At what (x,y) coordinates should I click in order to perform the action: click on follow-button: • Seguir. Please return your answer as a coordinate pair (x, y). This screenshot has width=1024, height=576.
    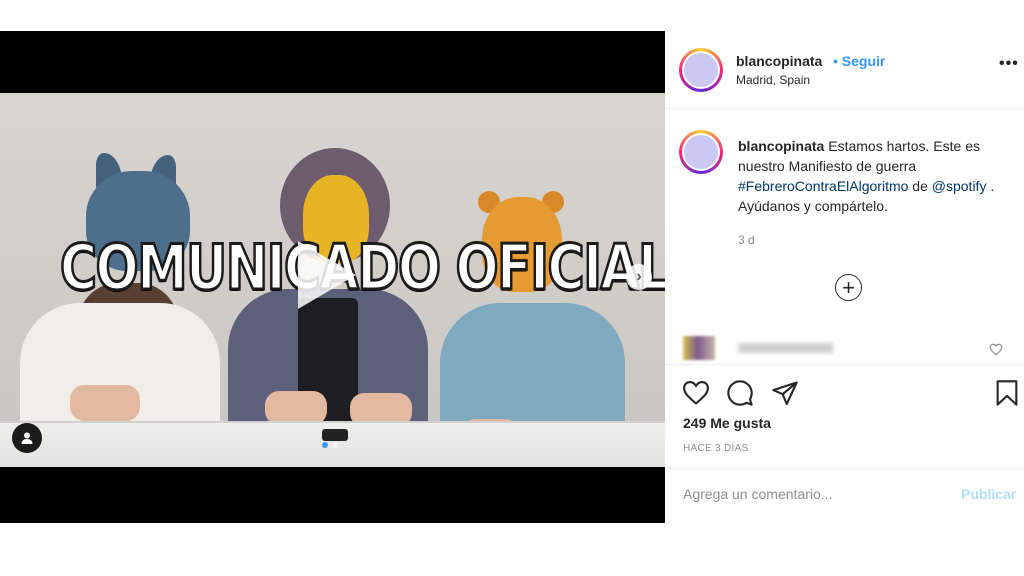
    Looking at the image, I should click on (859, 61).